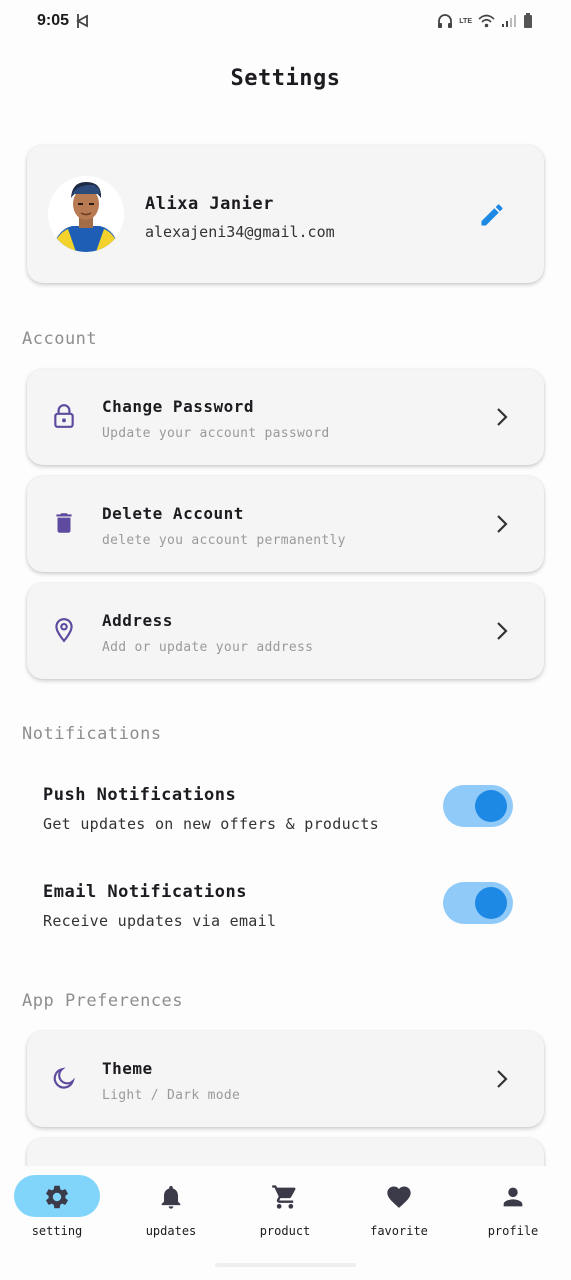 The width and height of the screenshot is (571, 1280). I want to click on section-label-notifications: Notifications, so click(92, 734).